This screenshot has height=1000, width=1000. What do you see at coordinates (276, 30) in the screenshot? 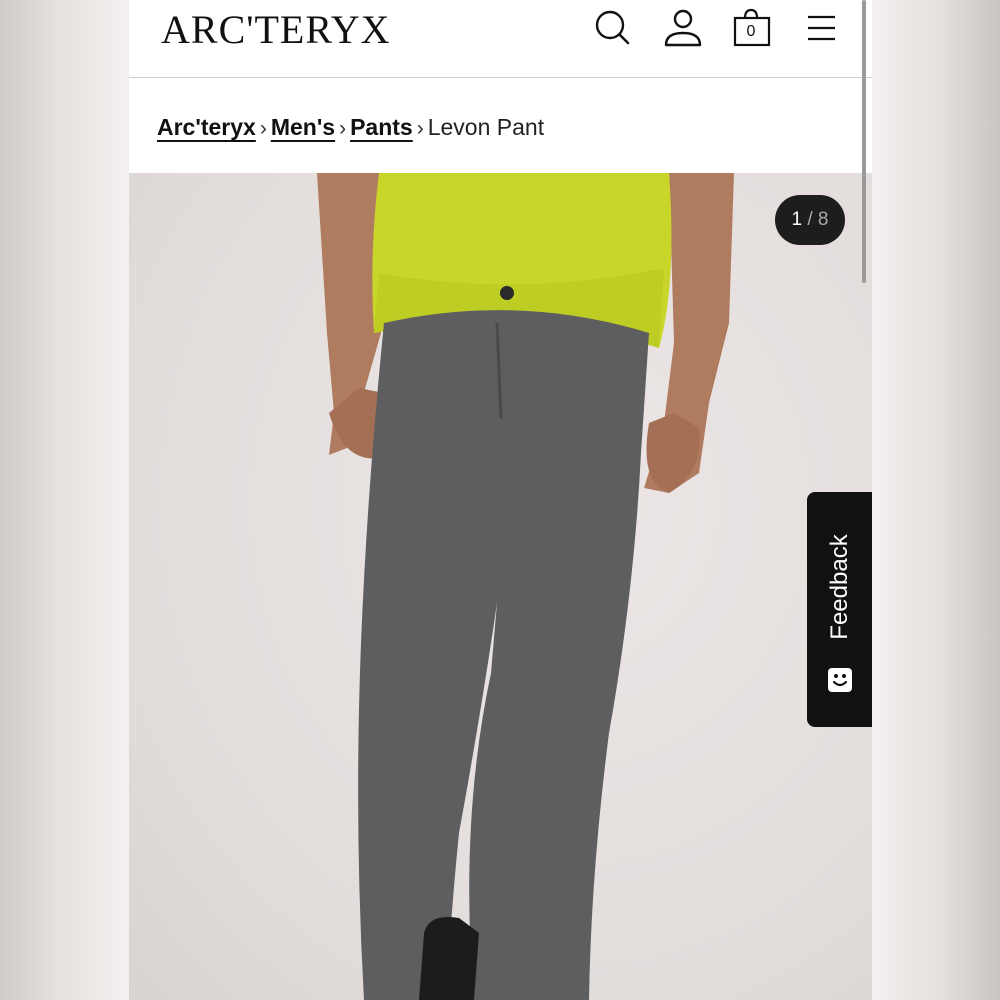
I see `brand-logo: ARC'TERYX` at bounding box center [276, 30].